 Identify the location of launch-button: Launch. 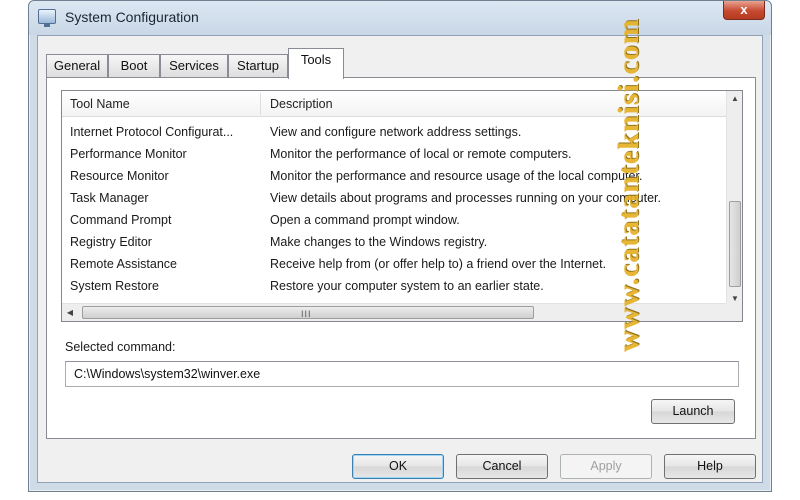
(693, 411).